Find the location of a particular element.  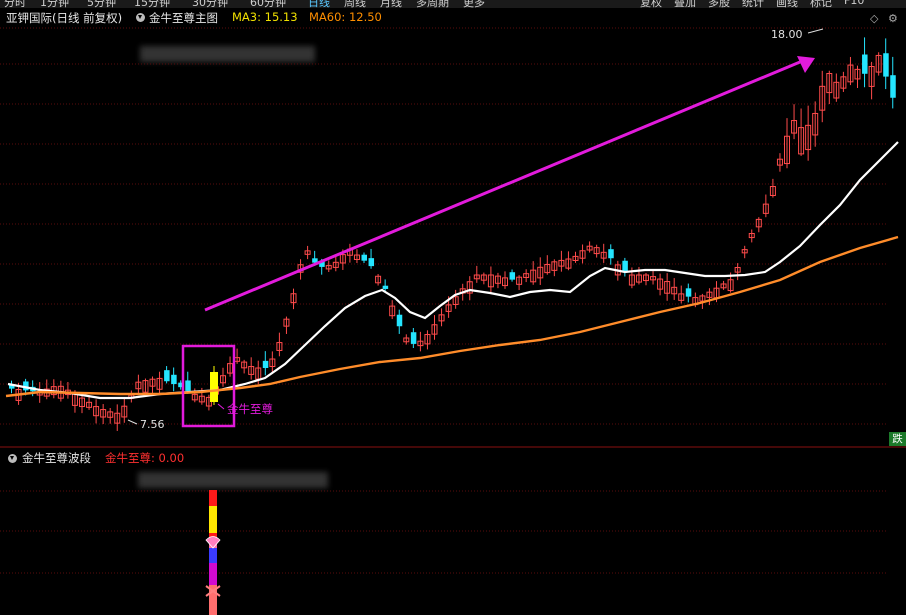

sub-panel-bars is located at coordinates (213, 552).